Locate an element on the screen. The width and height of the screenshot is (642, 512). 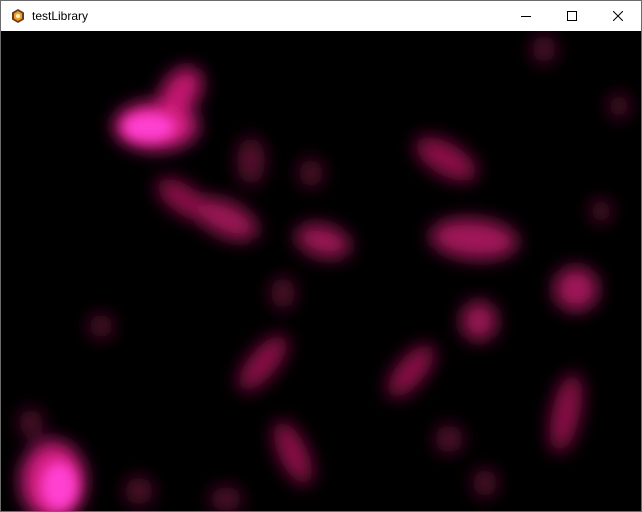
minimize-icon is located at coordinates (526, 16).